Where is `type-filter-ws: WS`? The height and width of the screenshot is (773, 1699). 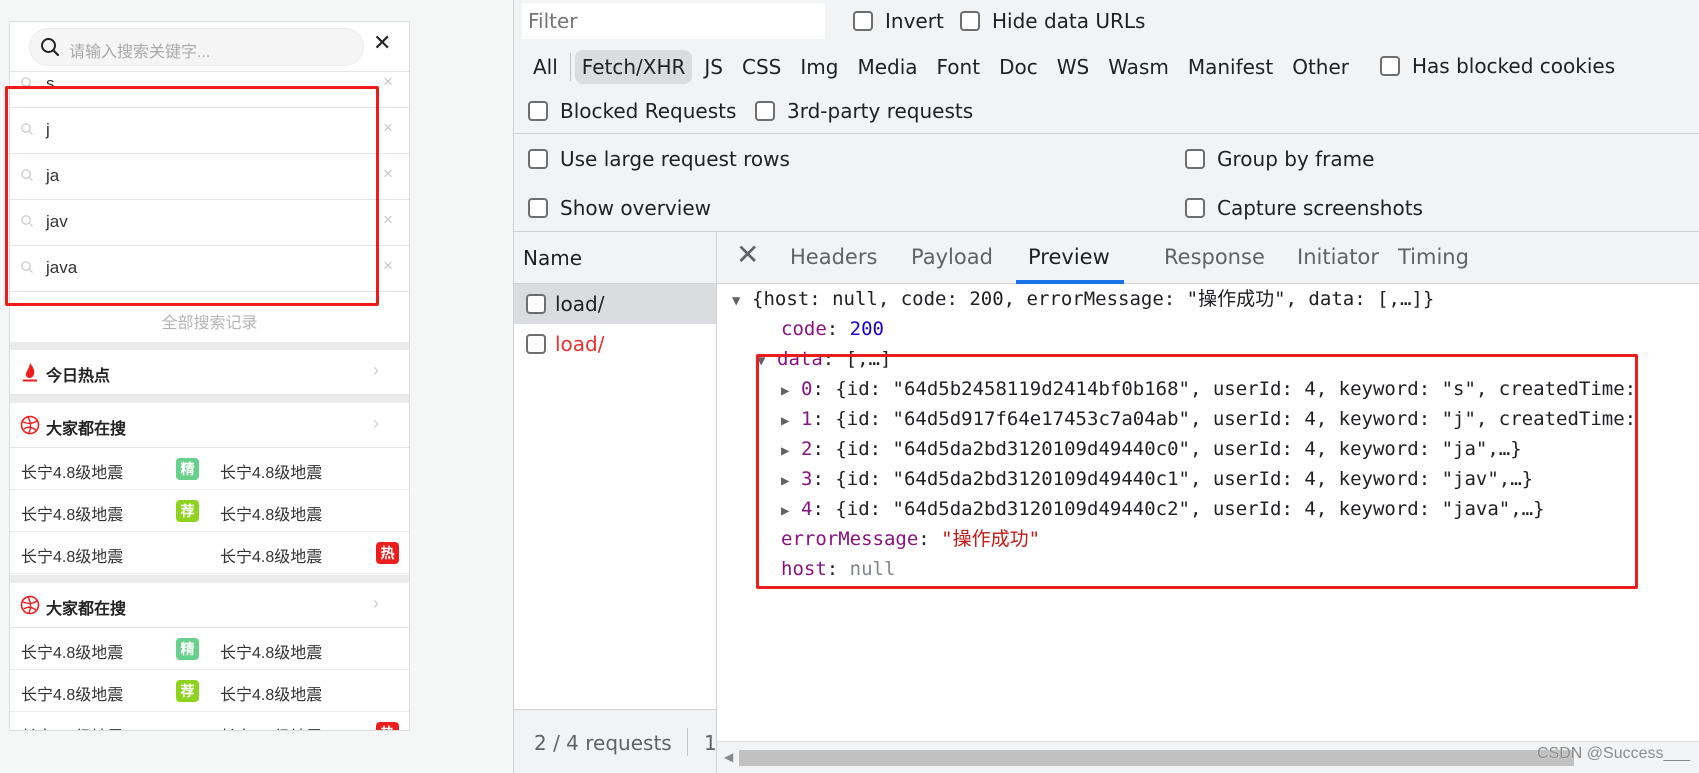 type-filter-ws: WS is located at coordinates (1073, 67).